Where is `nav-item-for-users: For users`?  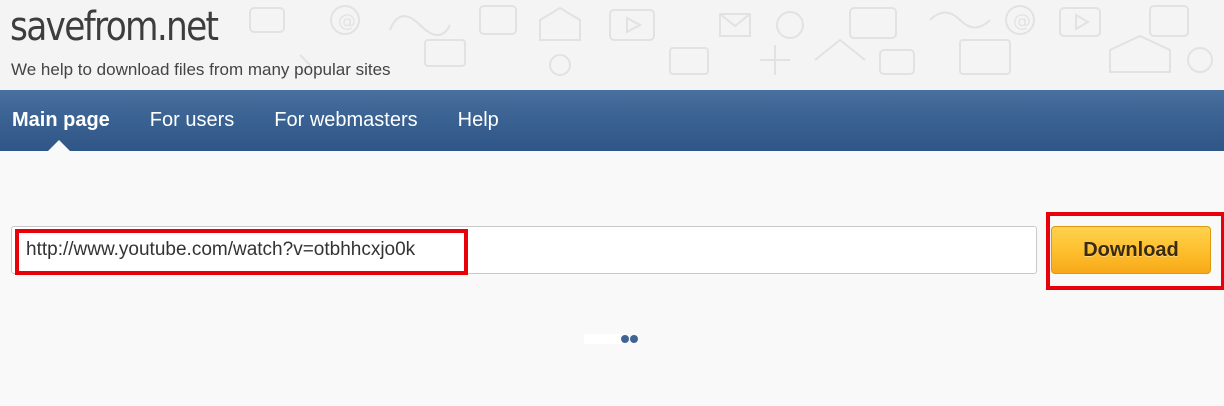
nav-item-for-users: For users is located at coordinates (192, 120).